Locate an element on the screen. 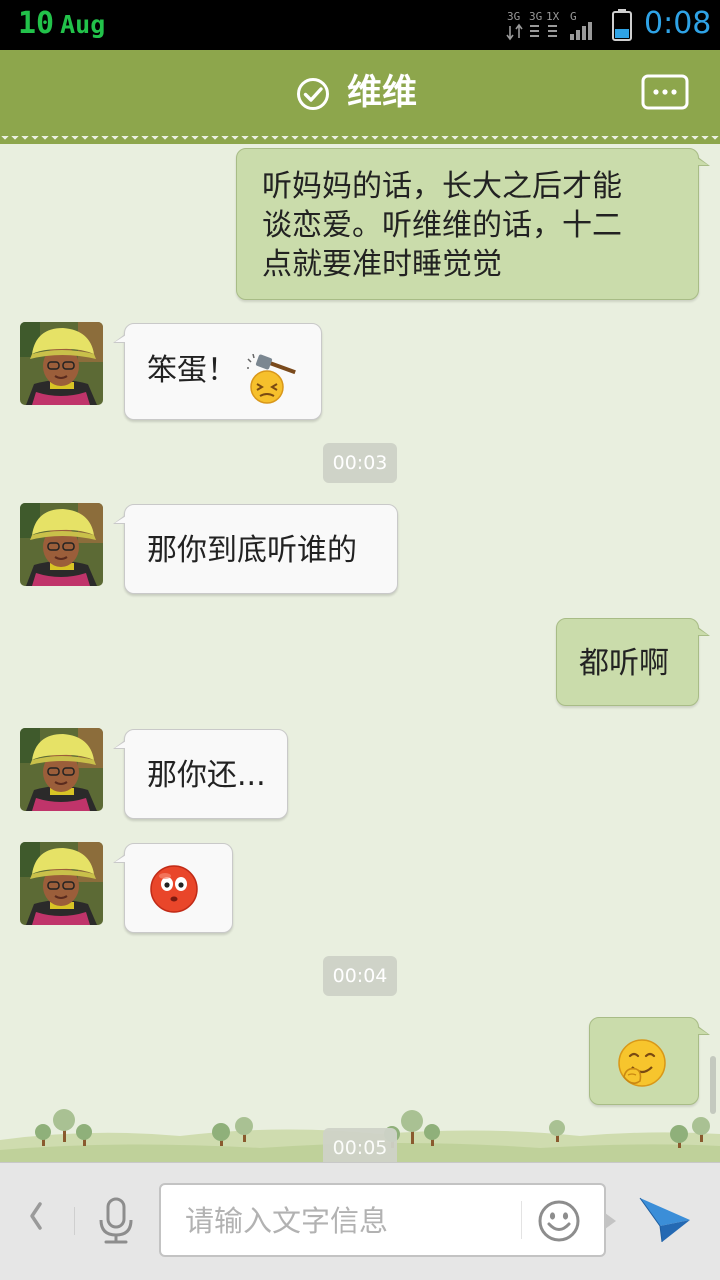  message-bubble-outgoing is located at coordinates (649, 1061).